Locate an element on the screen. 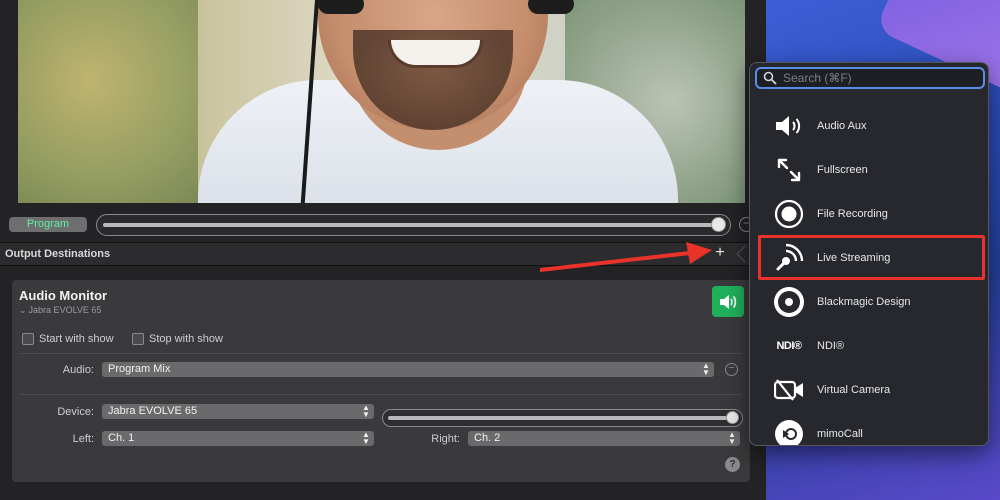 The height and width of the screenshot is (500, 1000). start-with-show-checkbox: Start with show is located at coordinates (68, 339).